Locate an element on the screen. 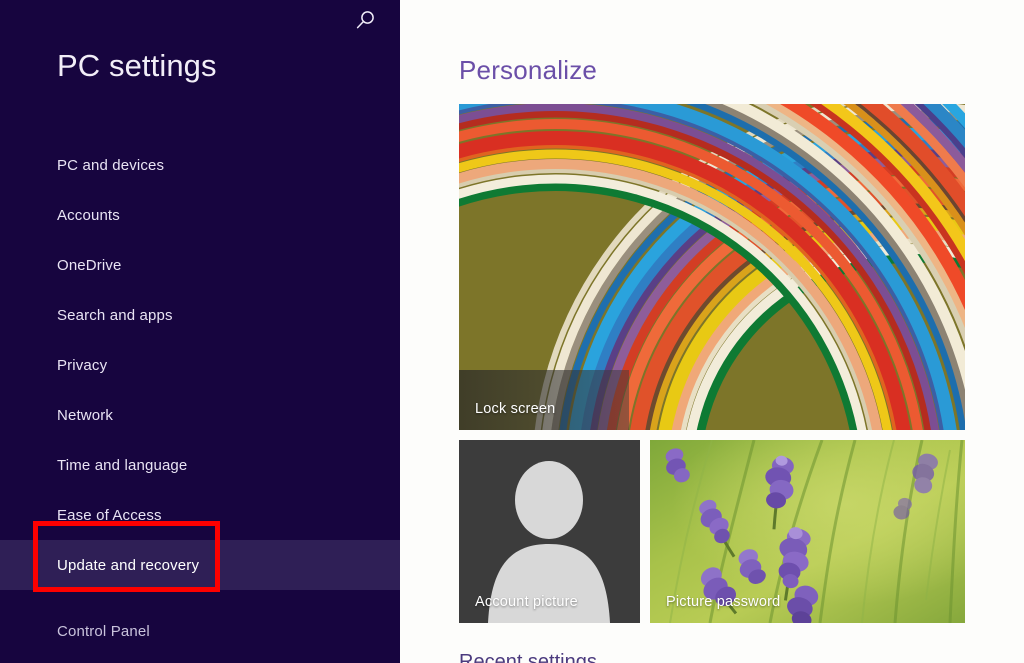  nav-divider-spacer is located at coordinates (200, 598).